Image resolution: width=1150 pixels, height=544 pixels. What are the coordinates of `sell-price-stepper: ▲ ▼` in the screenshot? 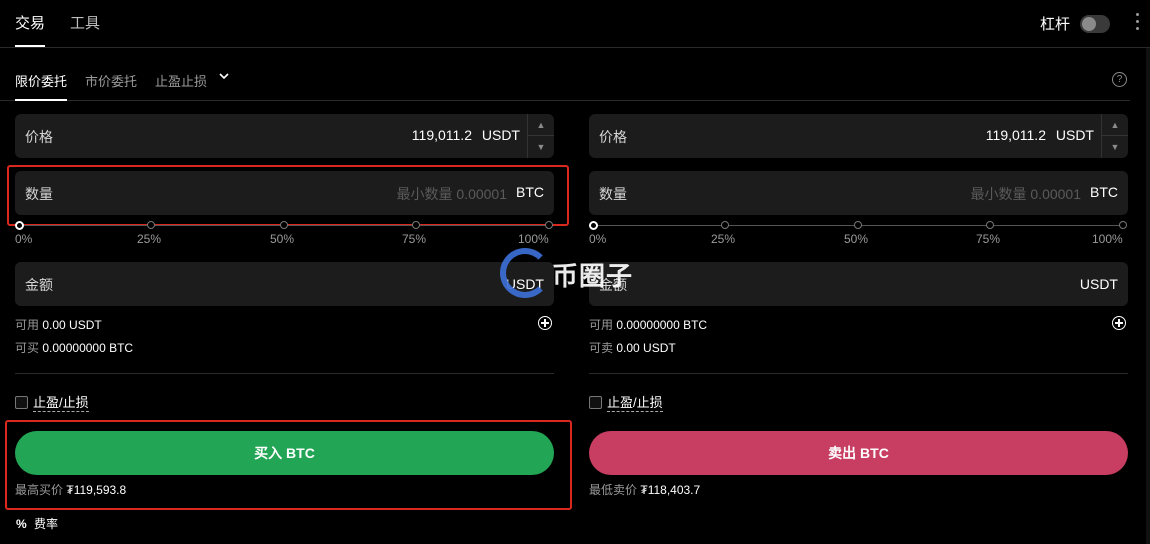 It's located at (1114, 136).